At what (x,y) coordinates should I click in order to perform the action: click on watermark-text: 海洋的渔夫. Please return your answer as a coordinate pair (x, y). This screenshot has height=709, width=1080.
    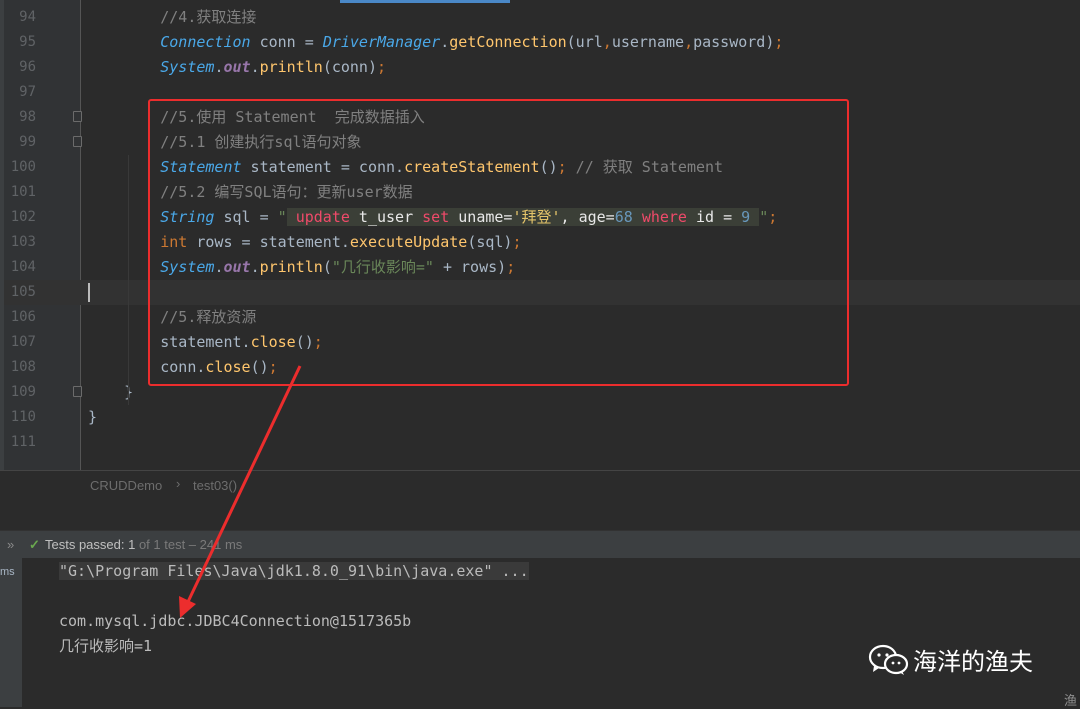
    Looking at the image, I should click on (973, 662).